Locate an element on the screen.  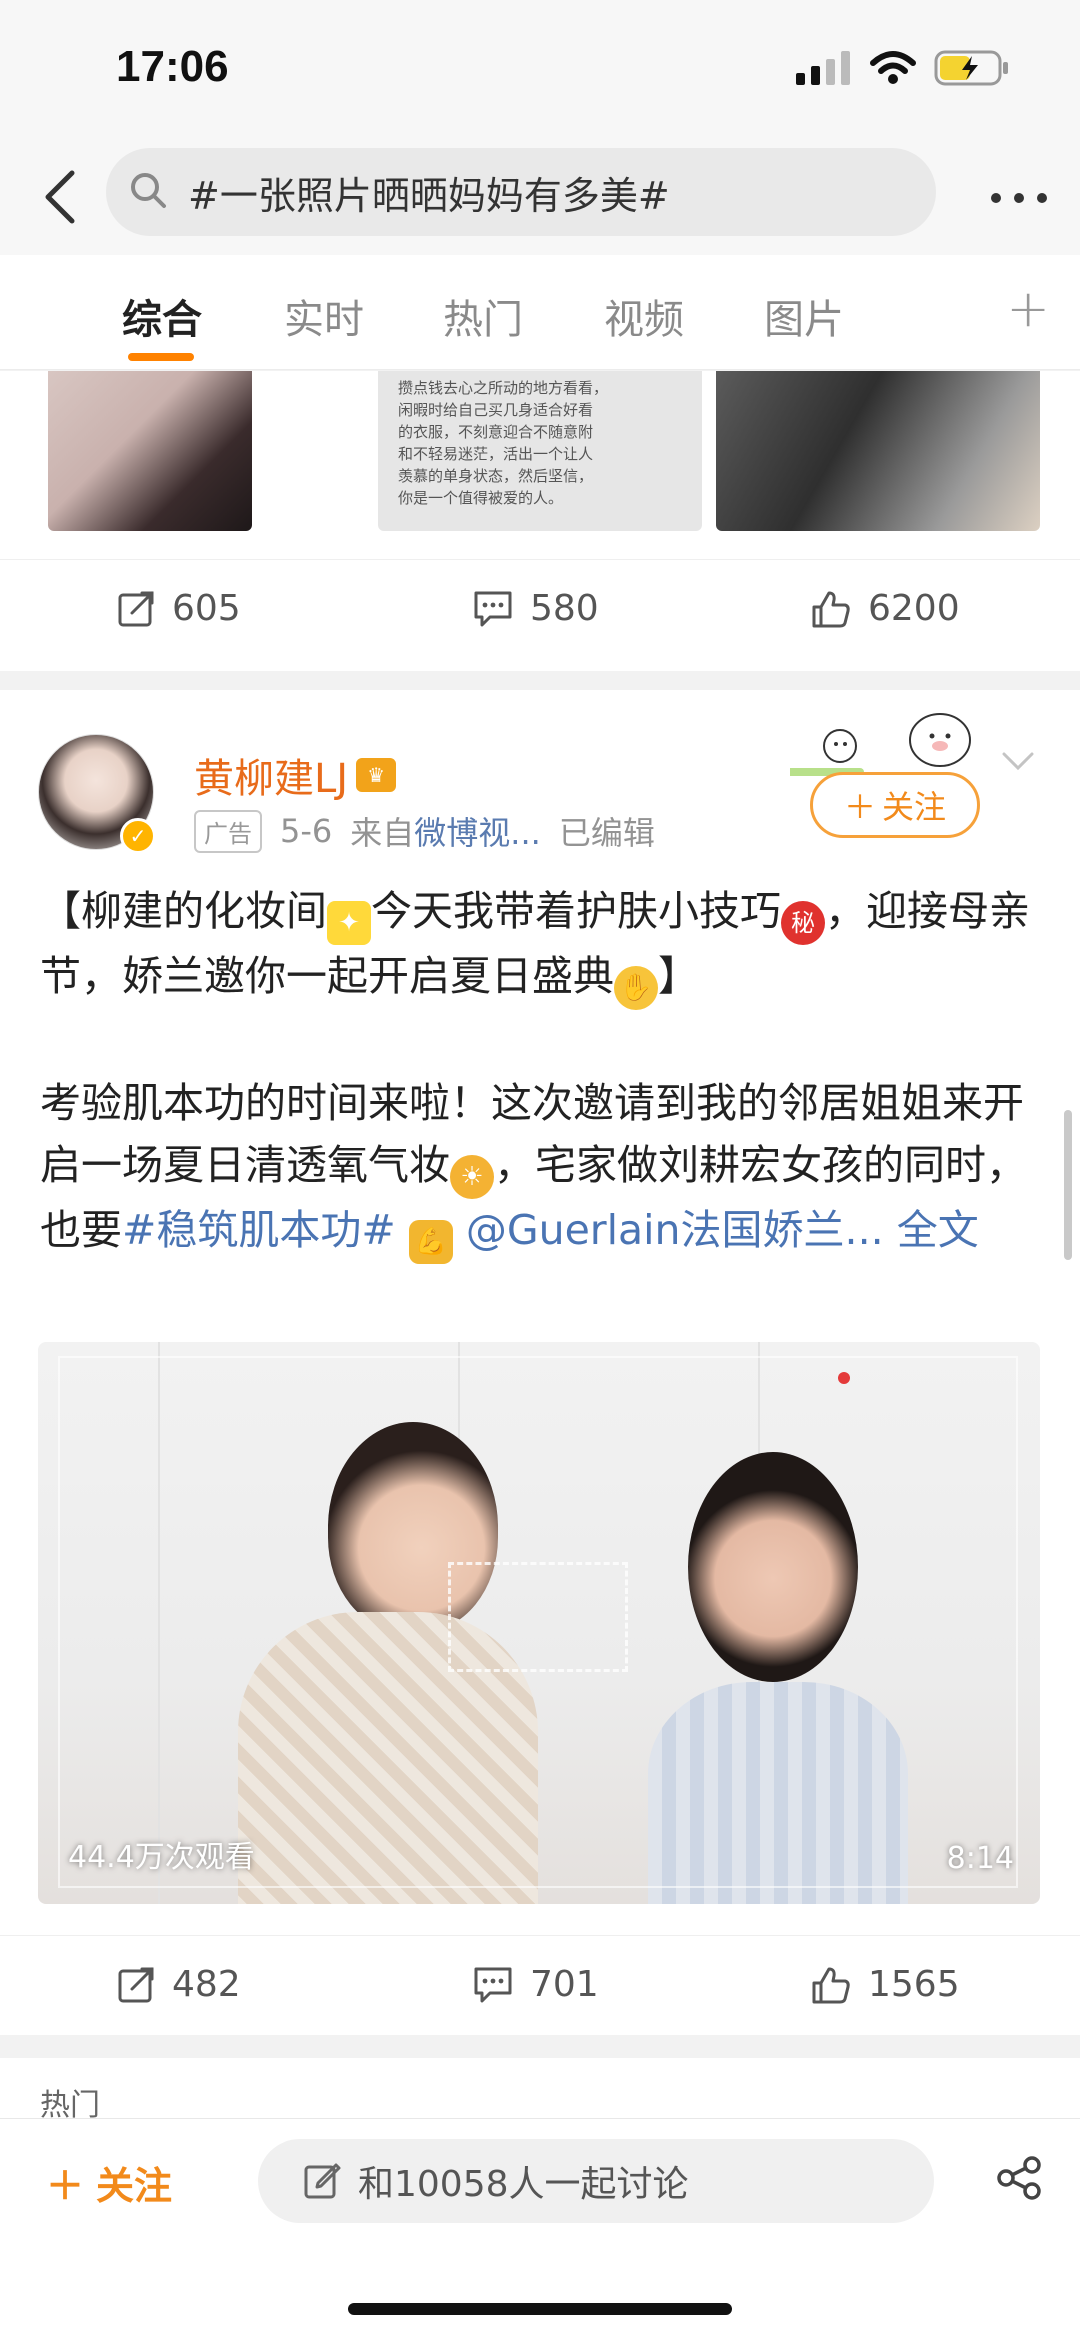
focus-box-overlay is located at coordinates (538, 1617).